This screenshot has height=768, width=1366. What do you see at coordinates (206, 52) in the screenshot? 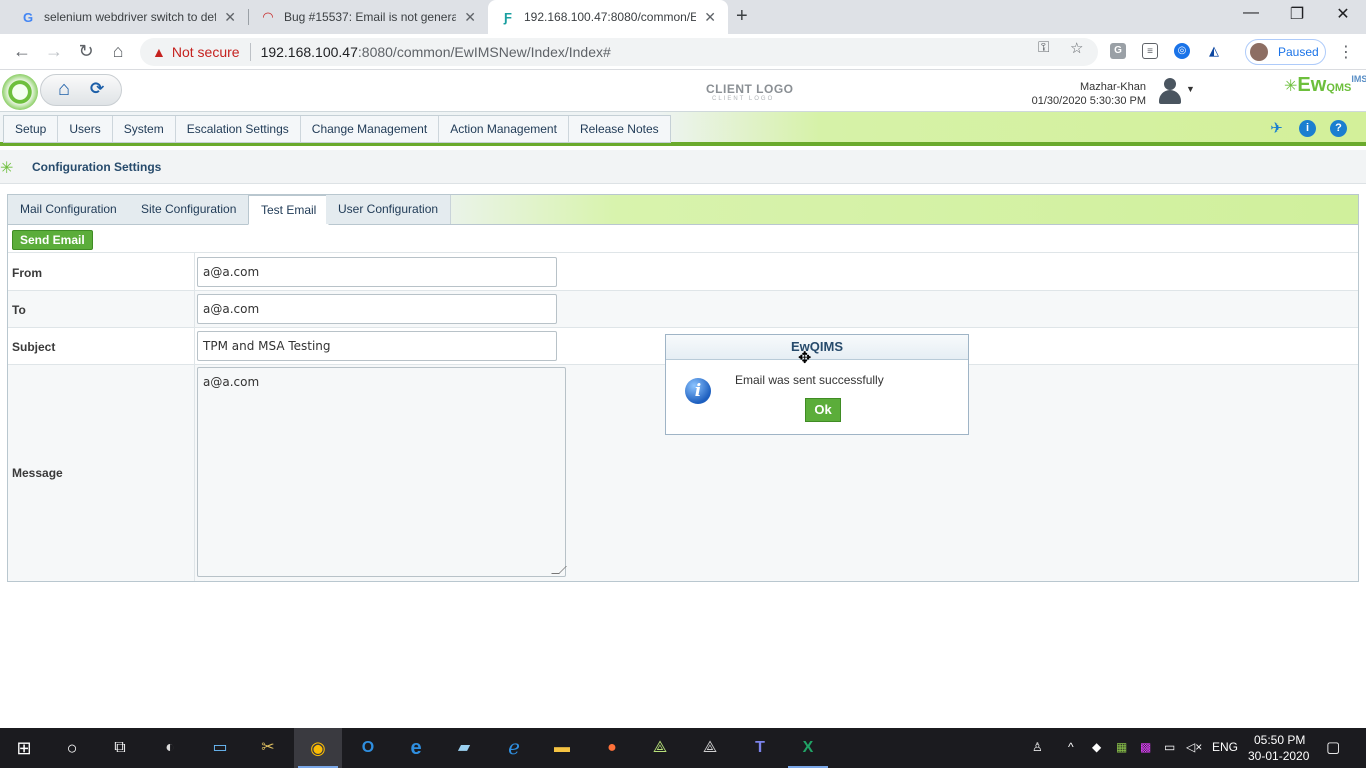
I see `not-secure-label: Not secure` at bounding box center [206, 52].